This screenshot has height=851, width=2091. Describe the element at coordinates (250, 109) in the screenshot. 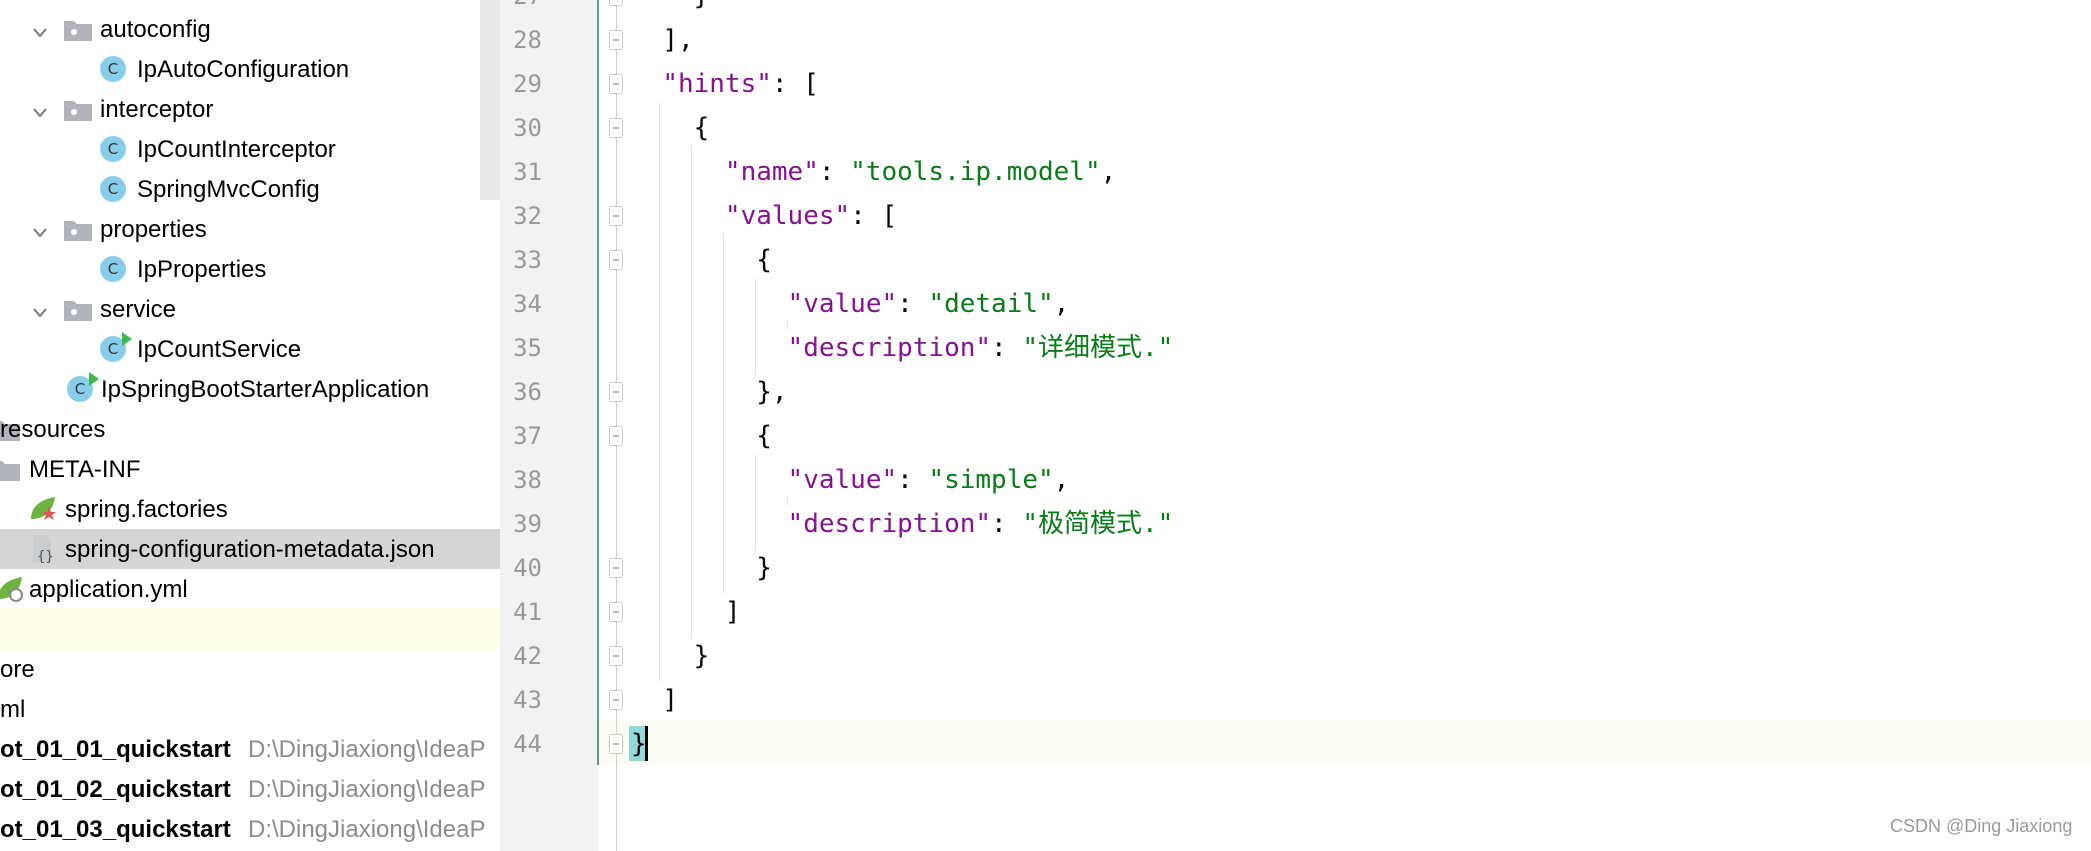

I see `tree-item: interceptor` at that location.